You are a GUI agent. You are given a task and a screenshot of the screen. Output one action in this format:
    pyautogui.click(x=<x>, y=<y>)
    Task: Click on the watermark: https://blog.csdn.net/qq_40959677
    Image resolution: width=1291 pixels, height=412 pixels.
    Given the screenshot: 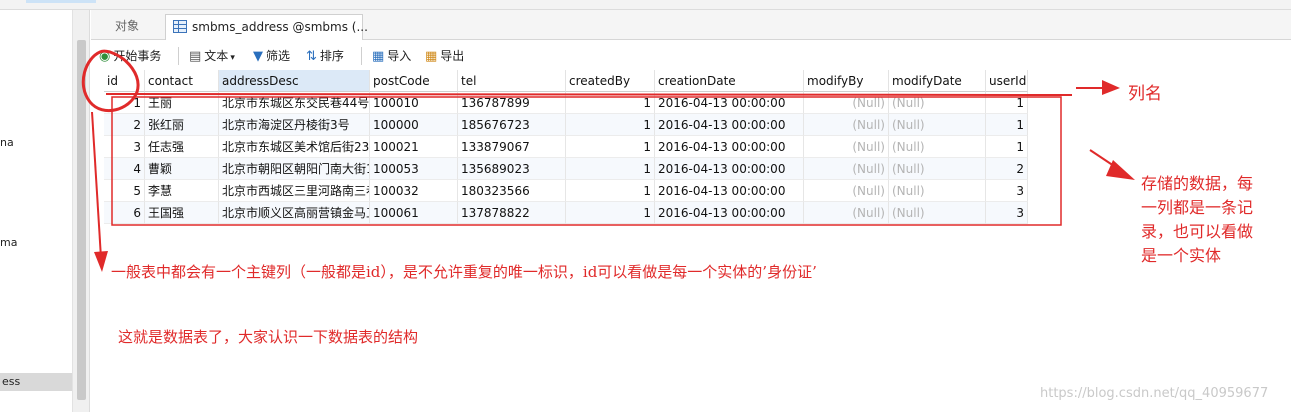 What is the action you would take?
    pyautogui.click(x=1154, y=393)
    